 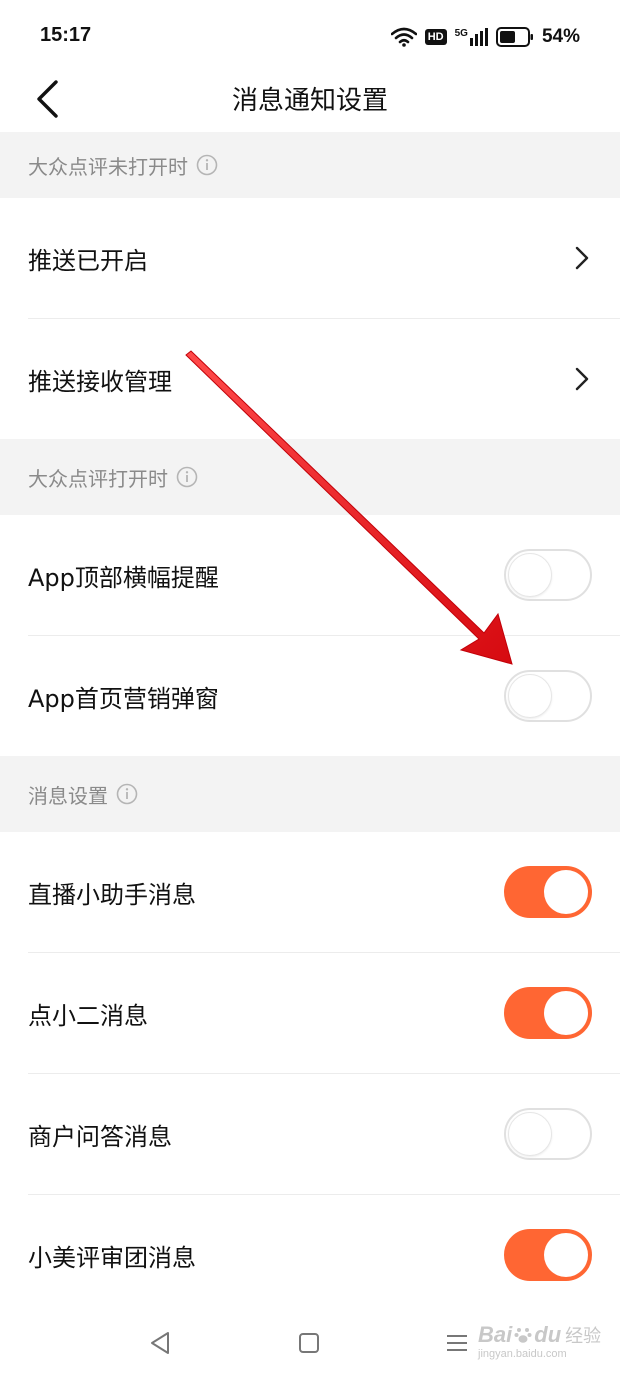 What do you see at coordinates (88, 1015) in the screenshot?
I see `row-label: 点小二消息` at bounding box center [88, 1015].